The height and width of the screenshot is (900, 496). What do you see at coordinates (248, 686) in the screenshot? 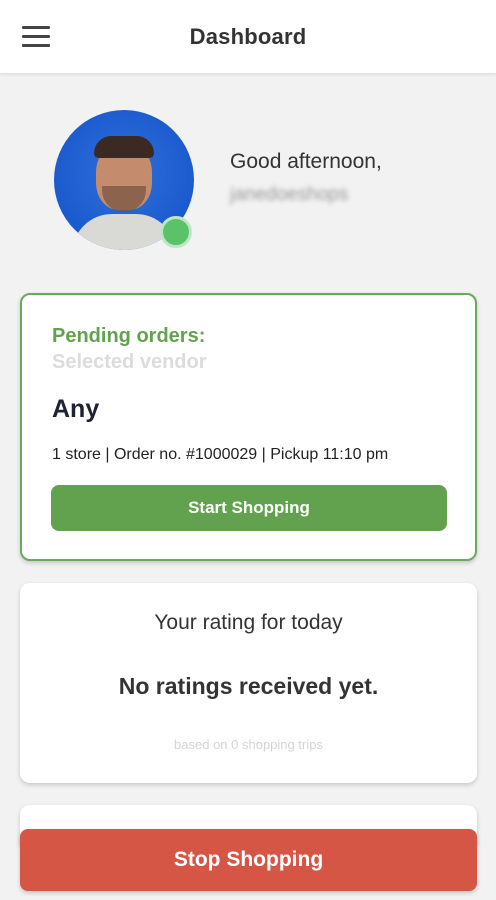
I see `rating-value: No ratings received yet.` at bounding box center [248, 686].